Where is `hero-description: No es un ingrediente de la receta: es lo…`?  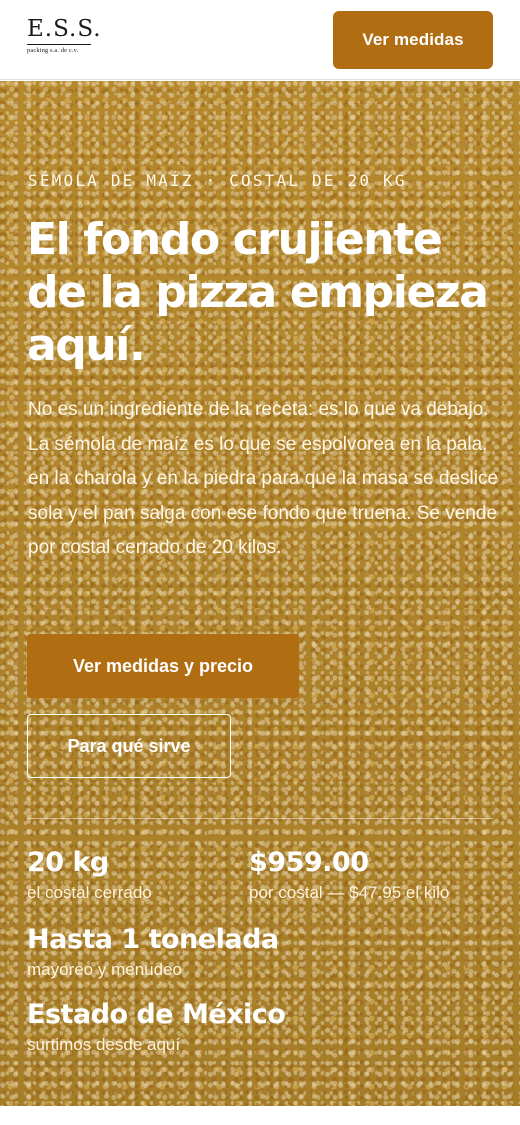
hero-description: No es un ingrediente de la receta: es lo… is located at coordinates (263, 478).